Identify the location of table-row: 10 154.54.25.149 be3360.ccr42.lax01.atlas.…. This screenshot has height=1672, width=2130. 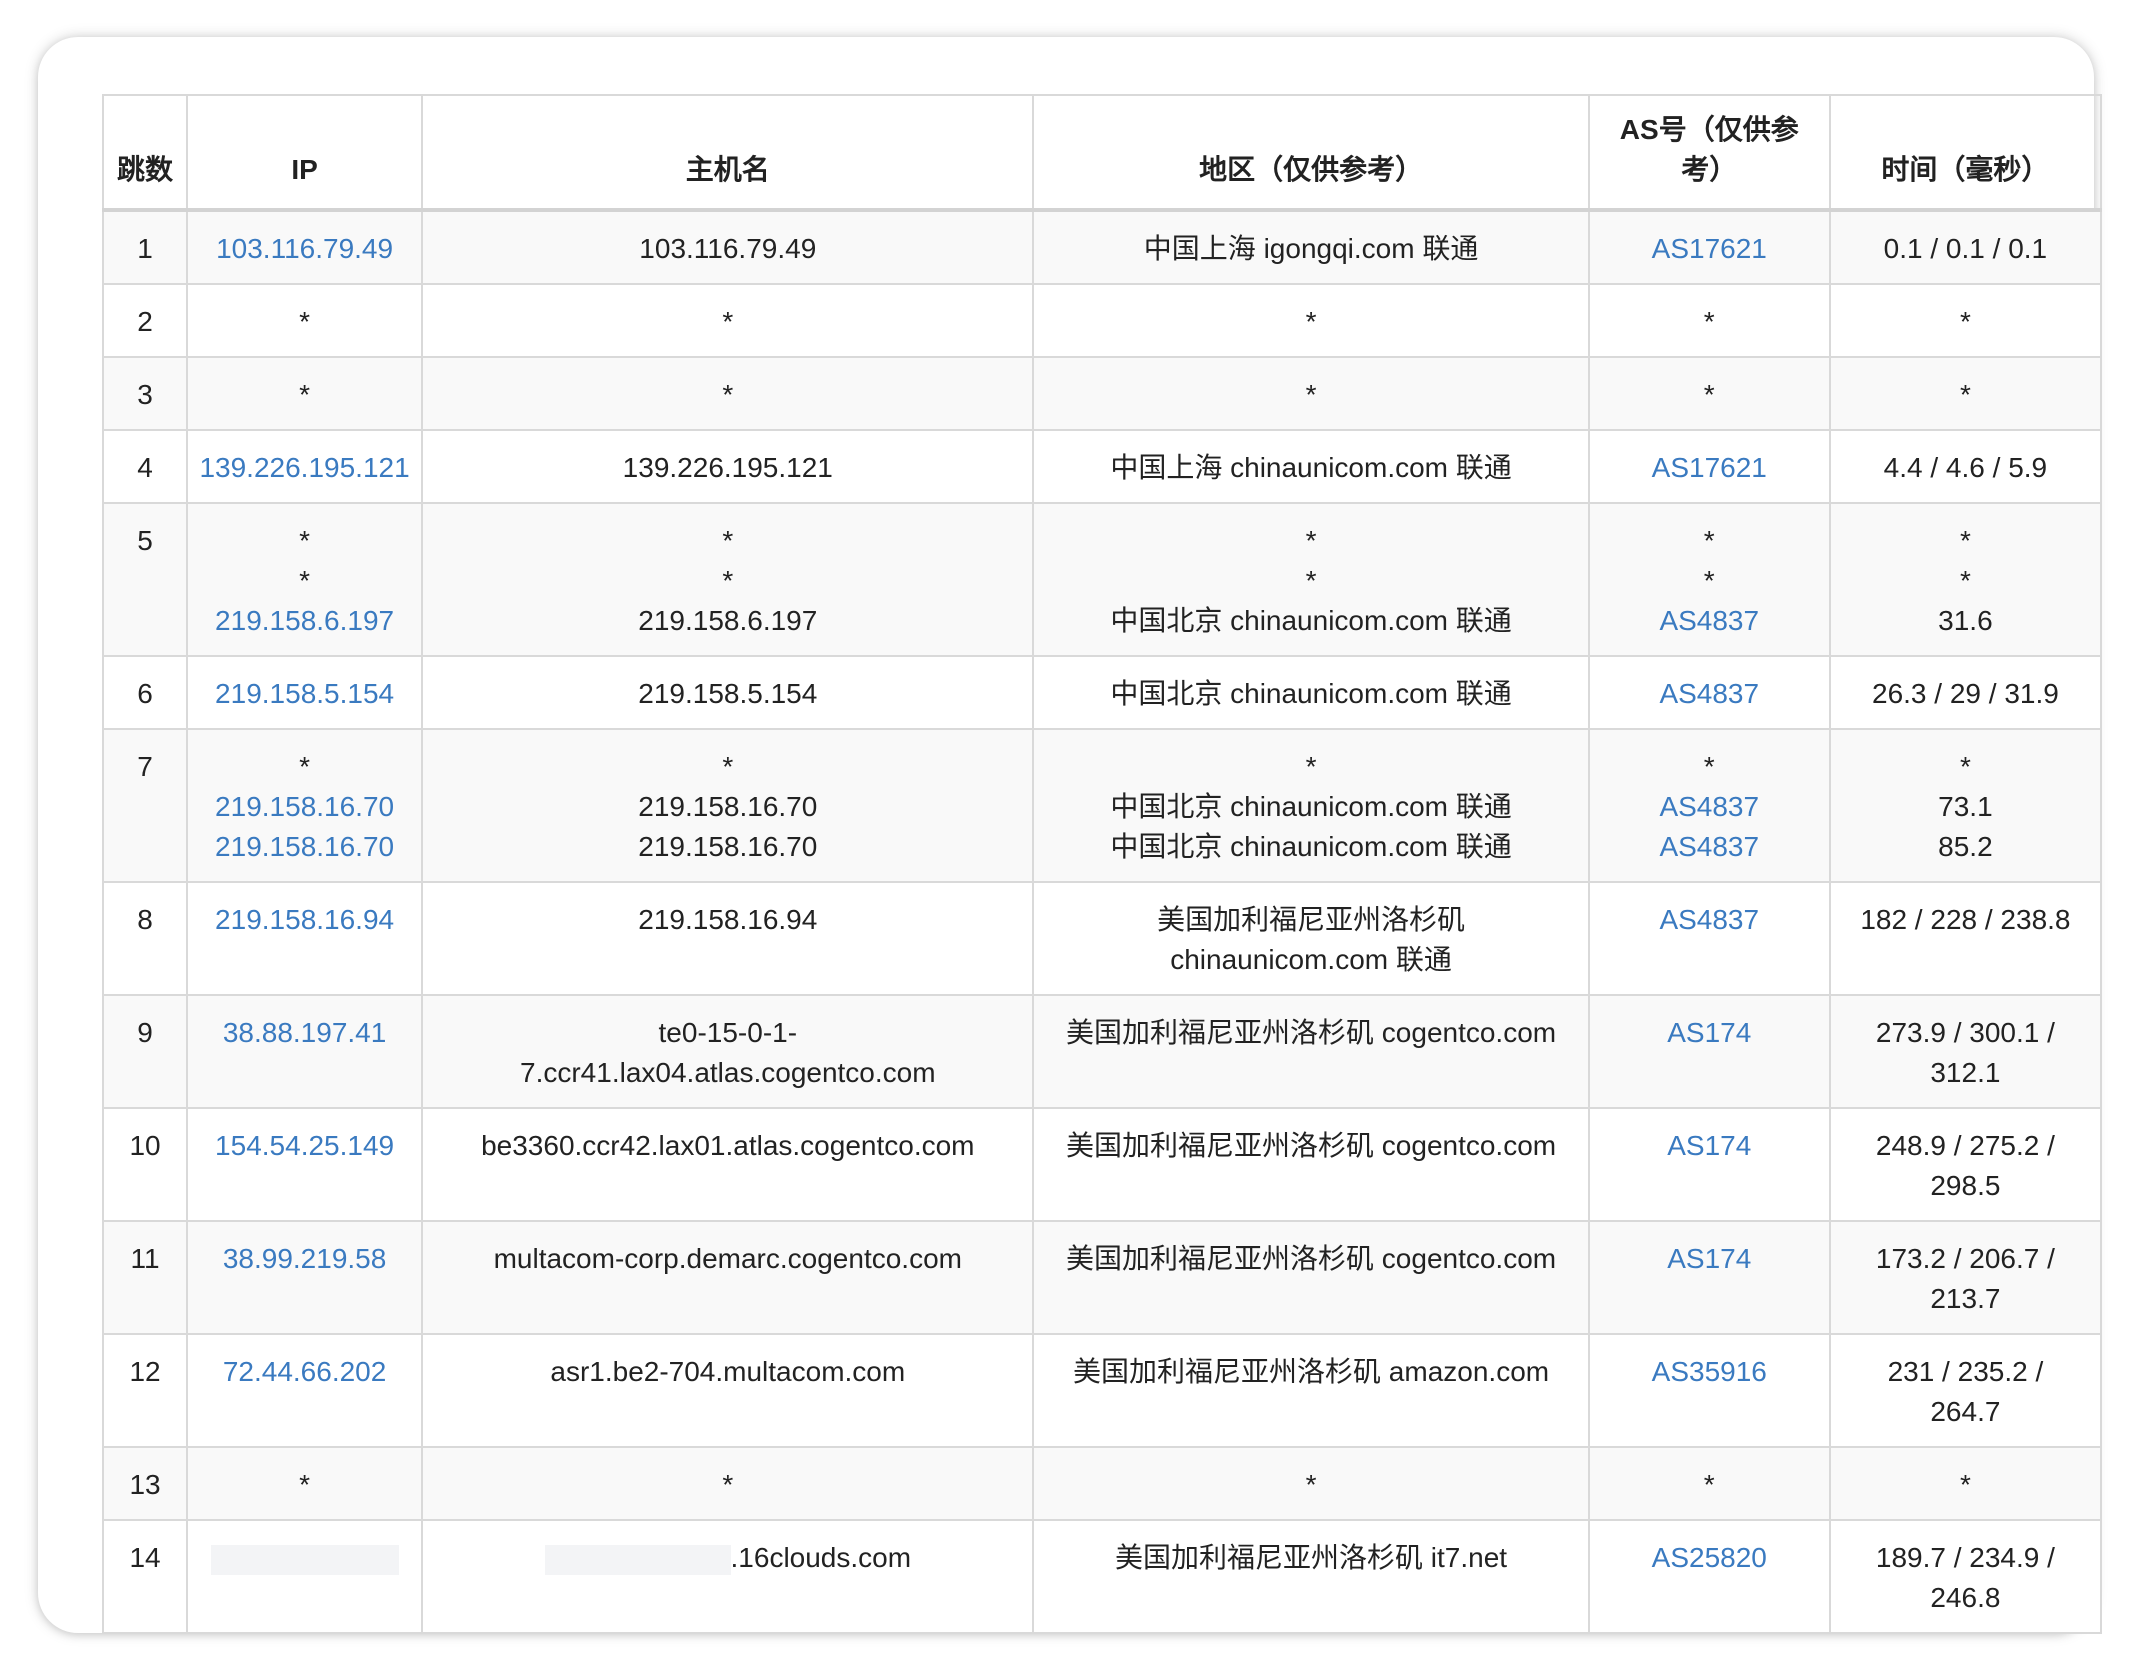
(1102, 1164).